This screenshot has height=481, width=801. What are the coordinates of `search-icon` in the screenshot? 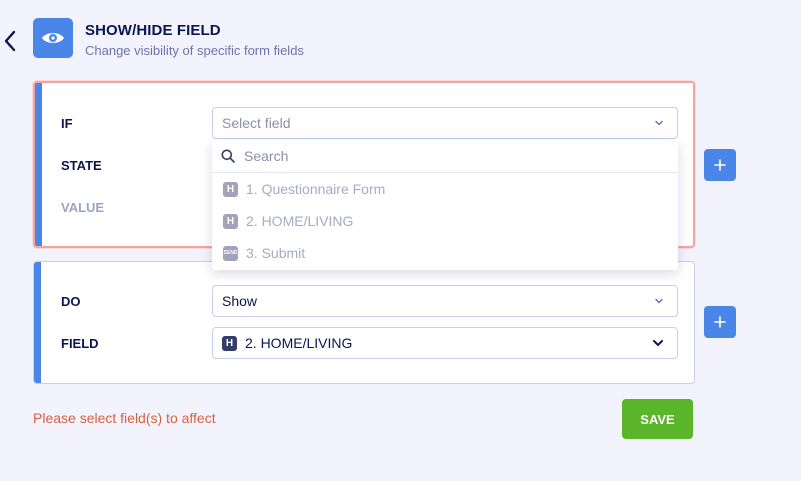 It's located at (228, 156).